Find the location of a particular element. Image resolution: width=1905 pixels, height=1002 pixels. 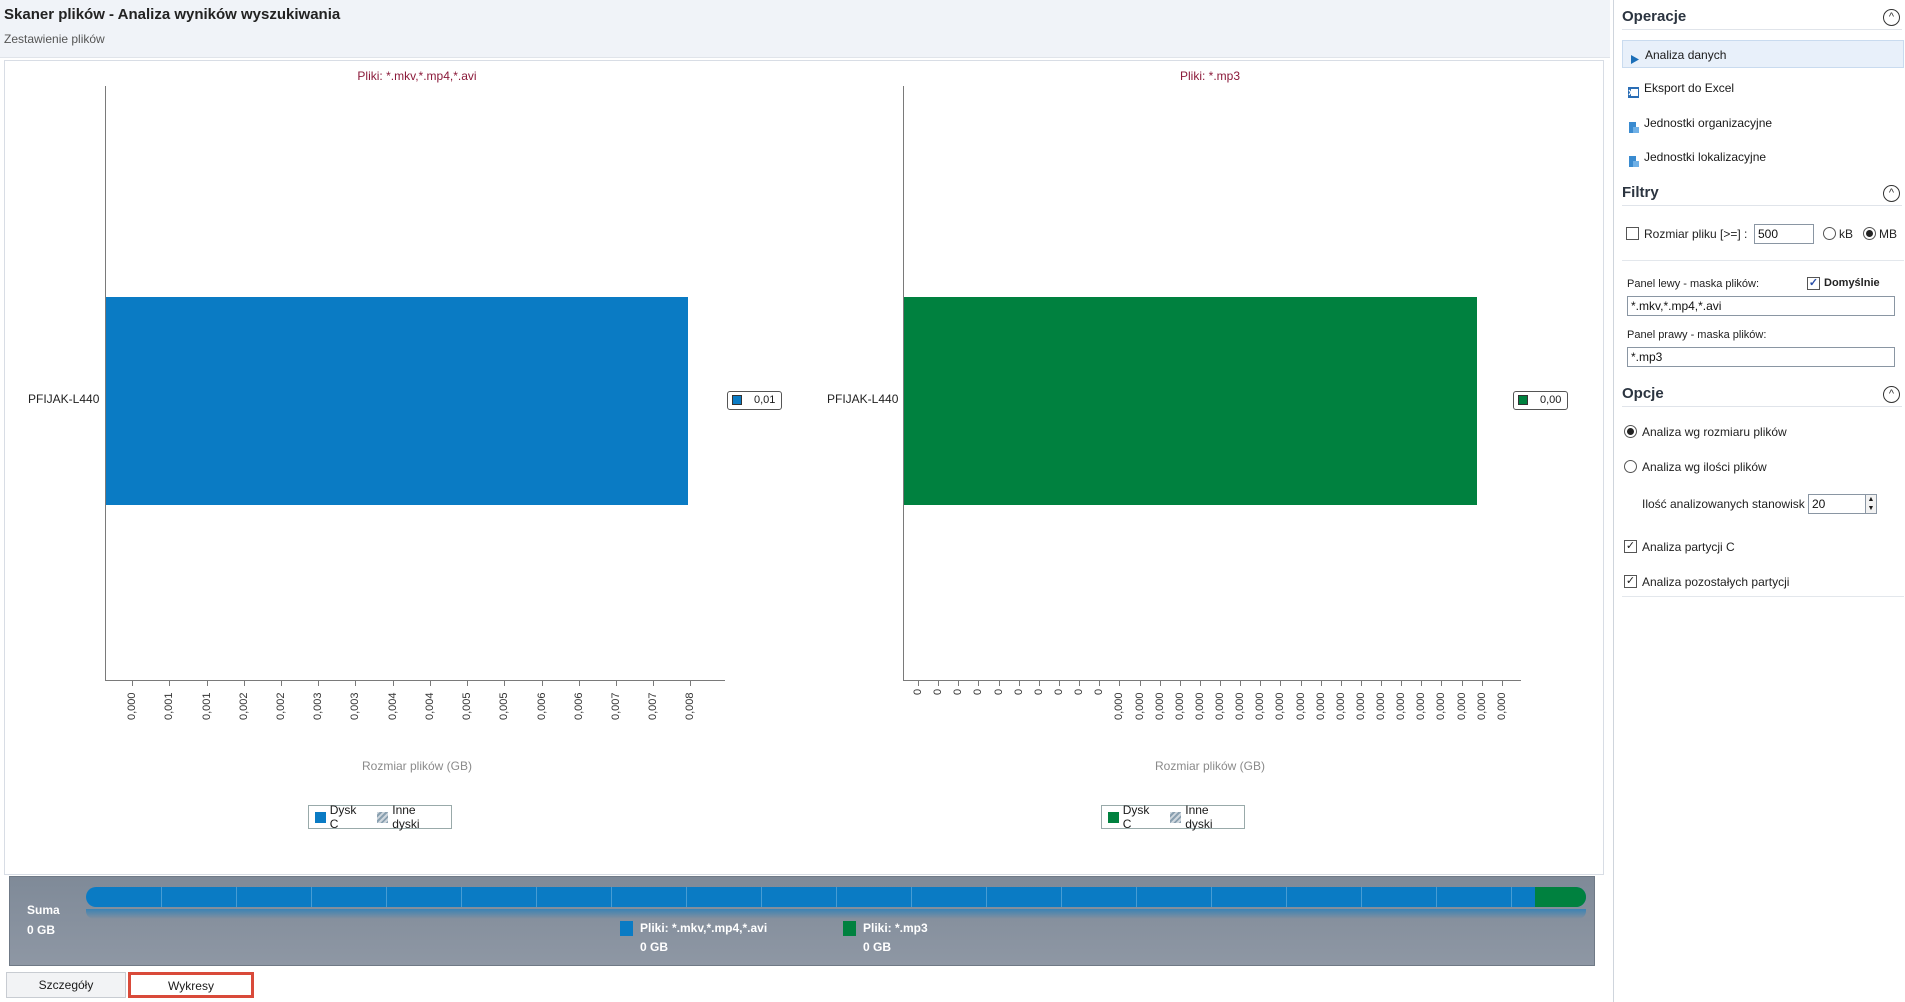

right-data-label: 0,00 is located at coordinates (1541, 400).